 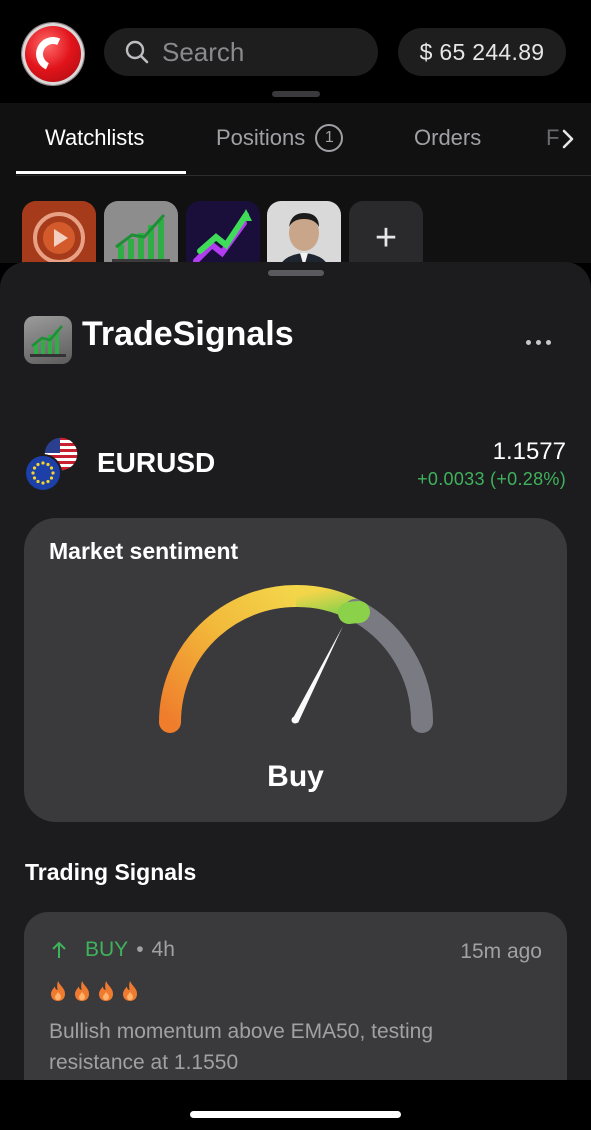 What do you see at coordinates (94, 991) in the screenshot?
I see `signal-strength` at bounding box center [94, 991].